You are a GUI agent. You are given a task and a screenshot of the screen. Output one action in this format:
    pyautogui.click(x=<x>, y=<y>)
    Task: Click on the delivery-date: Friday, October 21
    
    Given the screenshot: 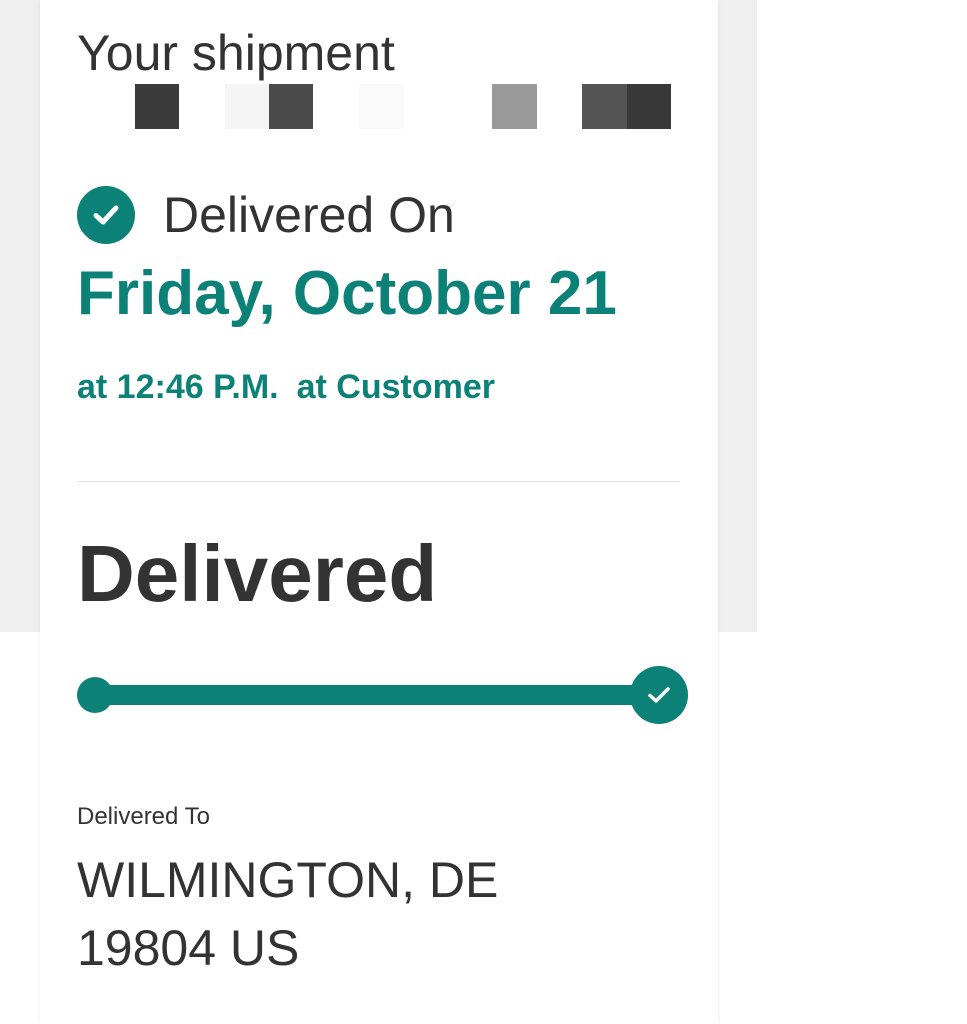 What is the action you would take?
    pyautogui.click(x=347, y=293)
    